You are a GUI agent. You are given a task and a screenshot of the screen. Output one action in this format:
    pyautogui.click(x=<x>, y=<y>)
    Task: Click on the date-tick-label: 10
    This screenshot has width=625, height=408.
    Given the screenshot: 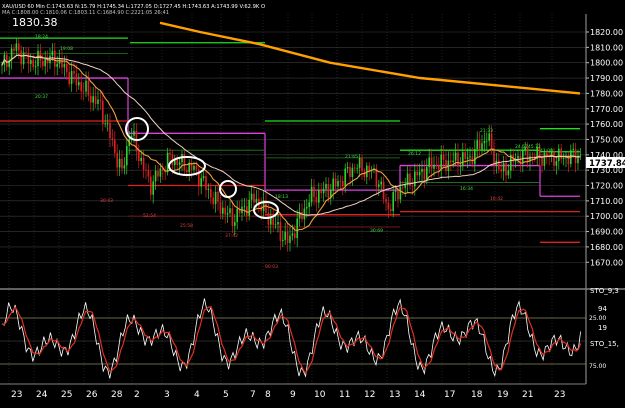 What is the action you would take?
    pyautogui.click(x=320, y=395)
    